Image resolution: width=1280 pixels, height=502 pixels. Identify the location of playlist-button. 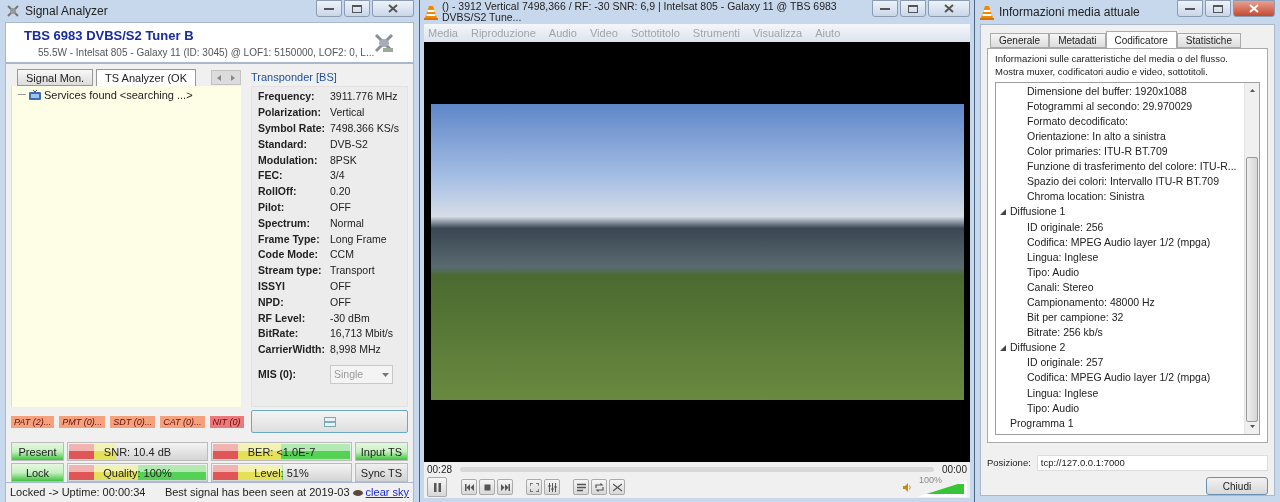
(581, 487).